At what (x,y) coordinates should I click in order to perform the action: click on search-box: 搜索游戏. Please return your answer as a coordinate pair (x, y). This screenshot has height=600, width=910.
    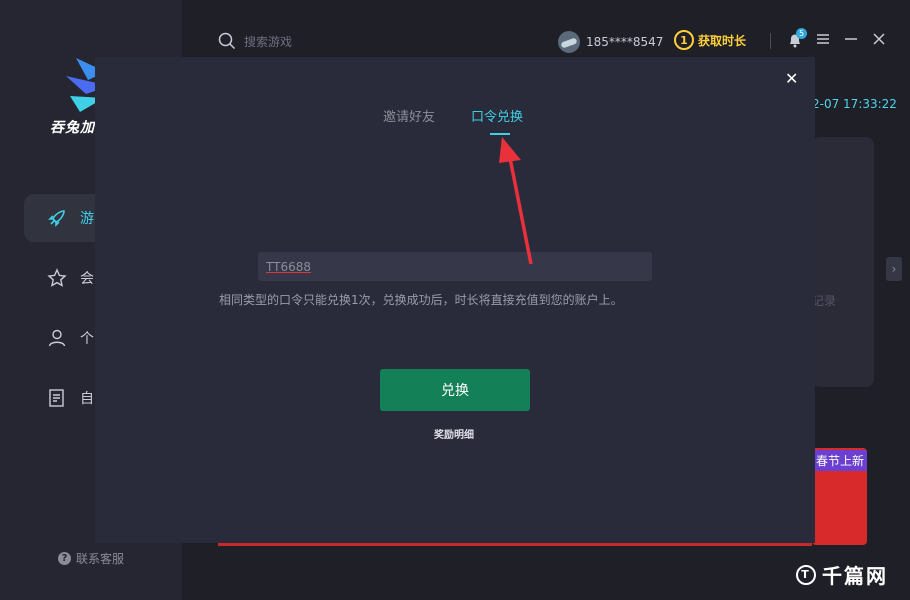
    Looking at the image, I should click on (255, 41).